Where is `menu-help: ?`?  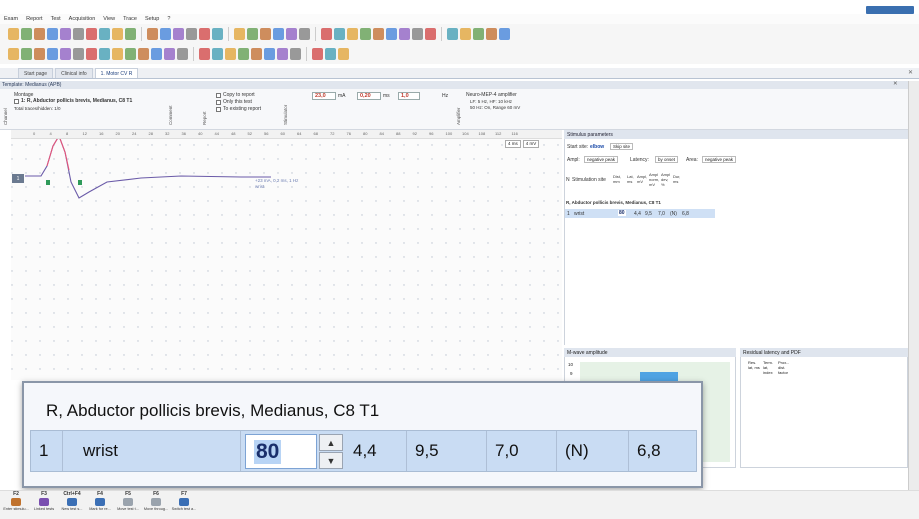
menu-help: ? is located at coordinates (168, 19).